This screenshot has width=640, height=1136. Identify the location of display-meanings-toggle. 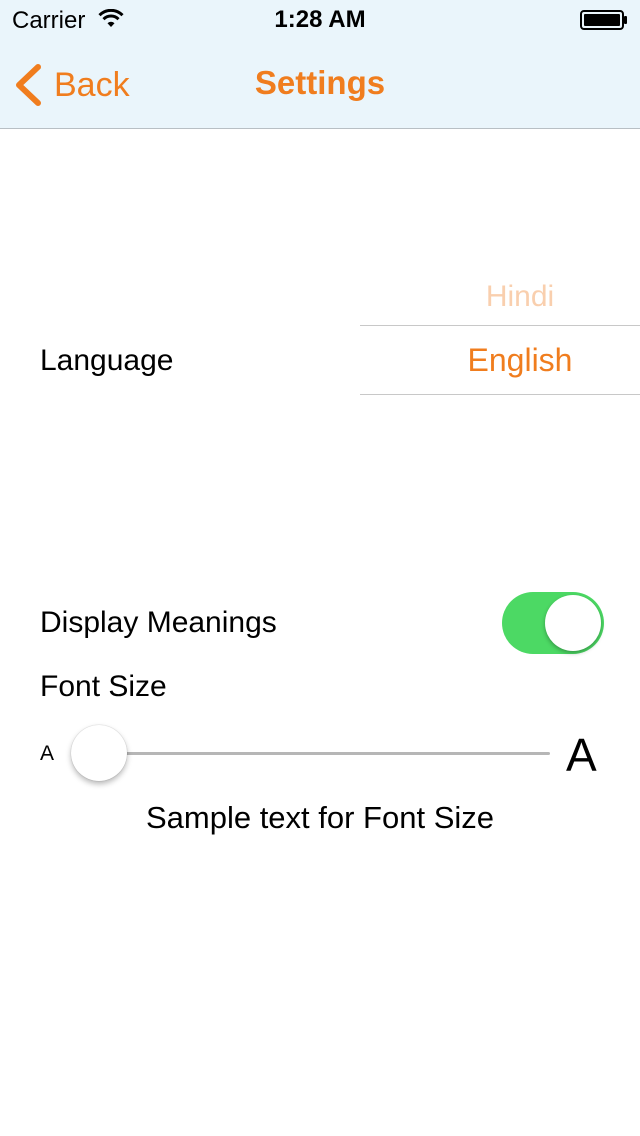
(553, 623).